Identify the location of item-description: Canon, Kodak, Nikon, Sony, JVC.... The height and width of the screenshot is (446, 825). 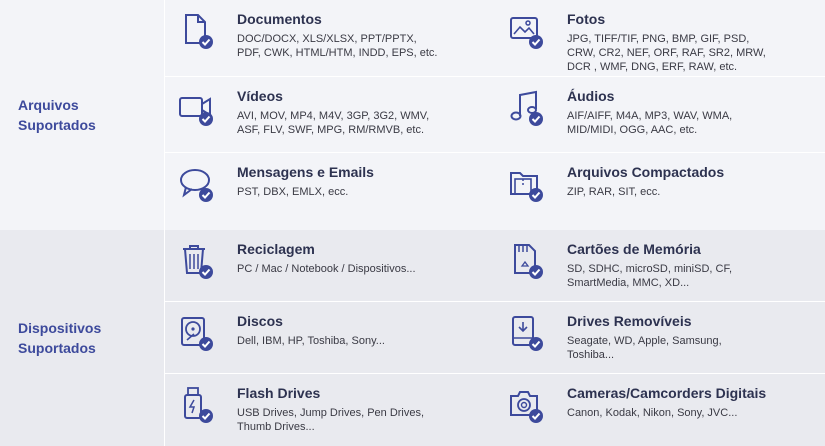
(652, 413).